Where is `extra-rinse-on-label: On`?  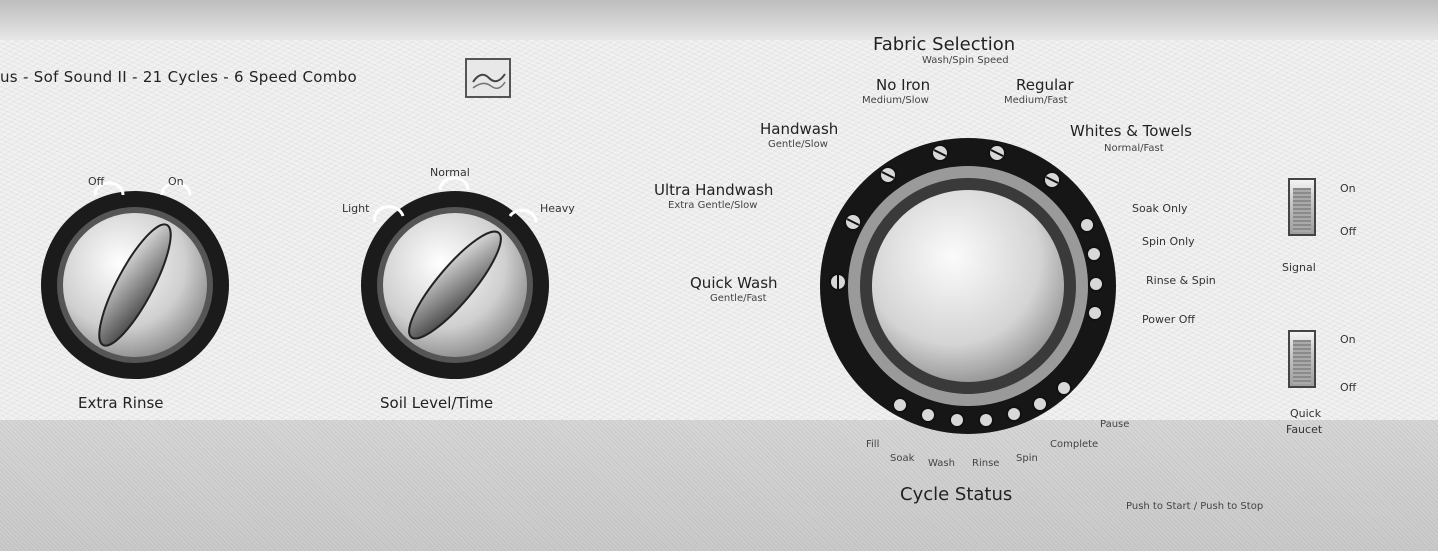 extra-rinse-on-label: On is located at coordinates (176, 181).